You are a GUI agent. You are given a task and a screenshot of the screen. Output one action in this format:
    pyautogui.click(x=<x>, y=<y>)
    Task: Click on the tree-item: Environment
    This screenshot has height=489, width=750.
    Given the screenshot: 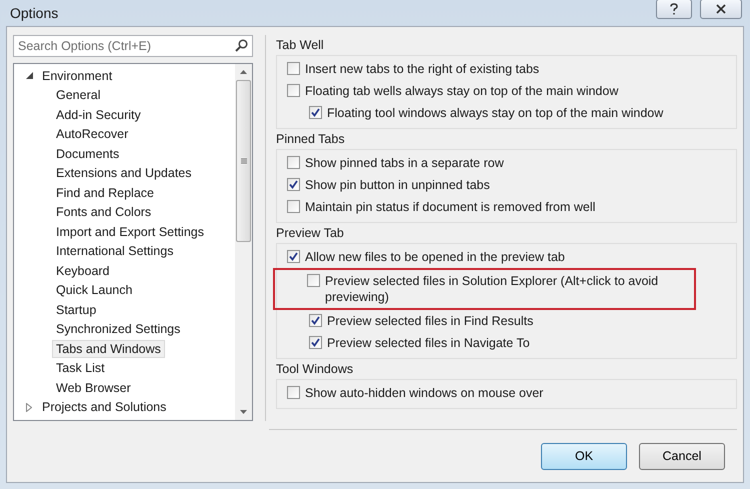 What is the action you would take?
    pyautogui.click(x=77, y=75)
    